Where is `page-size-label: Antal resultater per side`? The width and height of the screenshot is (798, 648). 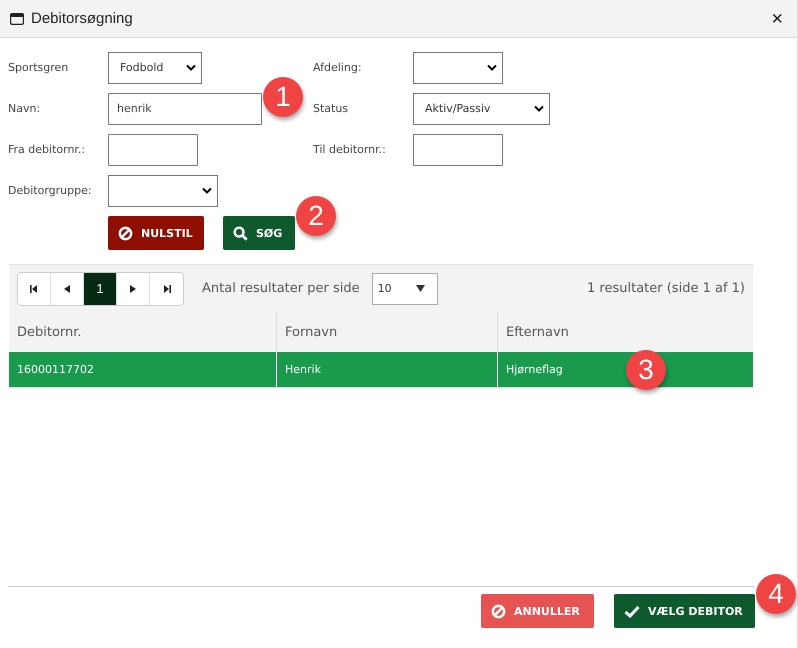
page-size-label: Antal resultater per side is located at coordinates (281, 288).